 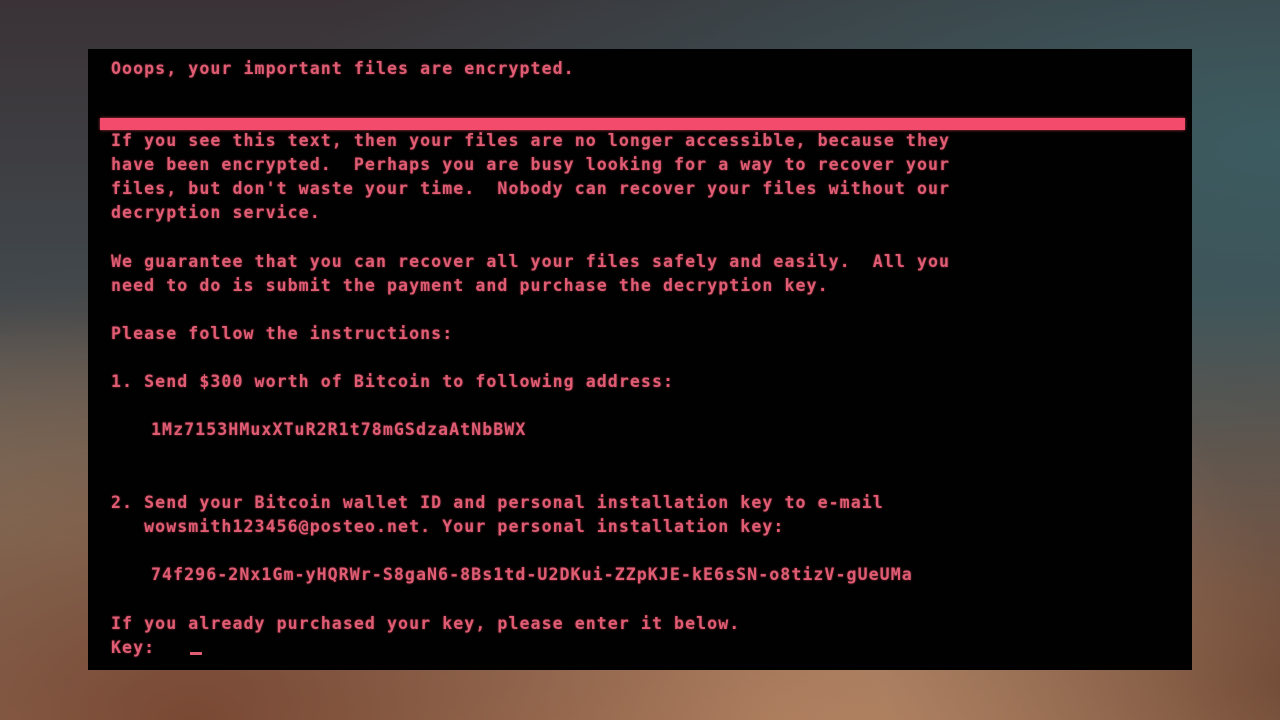 I want to click on bitcoin-address: 1Mz7153HMuxXTuR2R1t78mGSdzaAtNbBWX, so click(x=339, y=429).